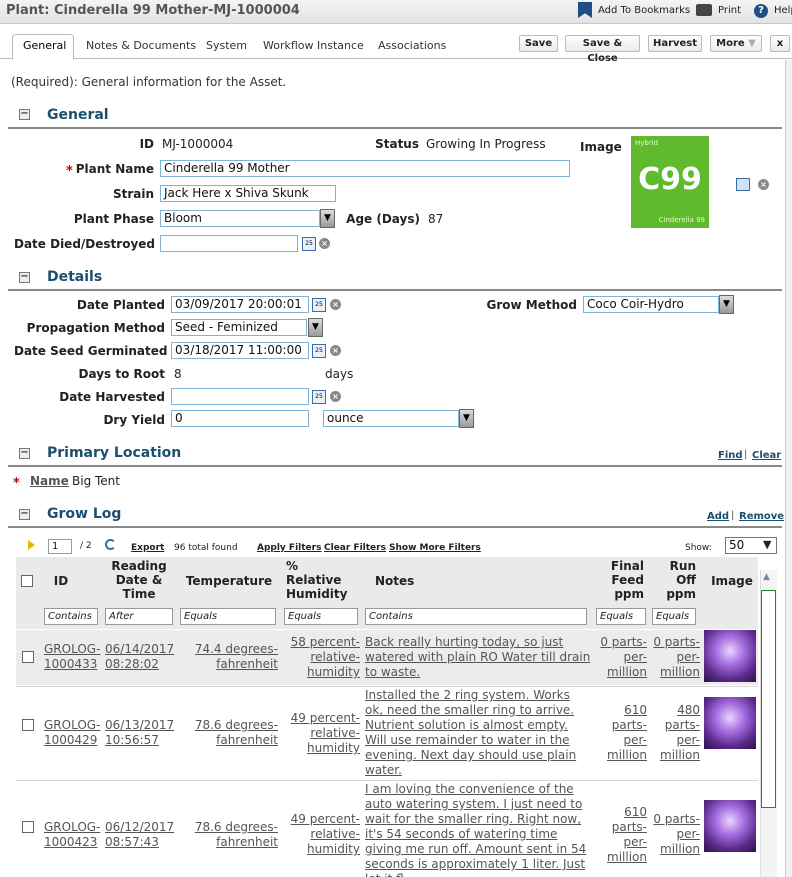 This screenshot has width=792, height=877. I want to click on dry-yield-unit-select: ounce, so click(391, 418).